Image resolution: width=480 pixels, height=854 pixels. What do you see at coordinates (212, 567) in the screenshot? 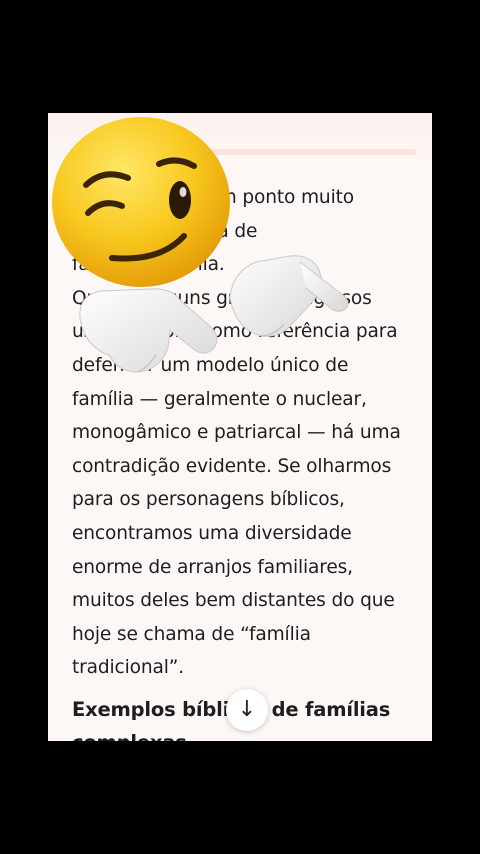
I see `paragraph-line: enorme de arranjos familiares,` at bounding box center [212, 567].